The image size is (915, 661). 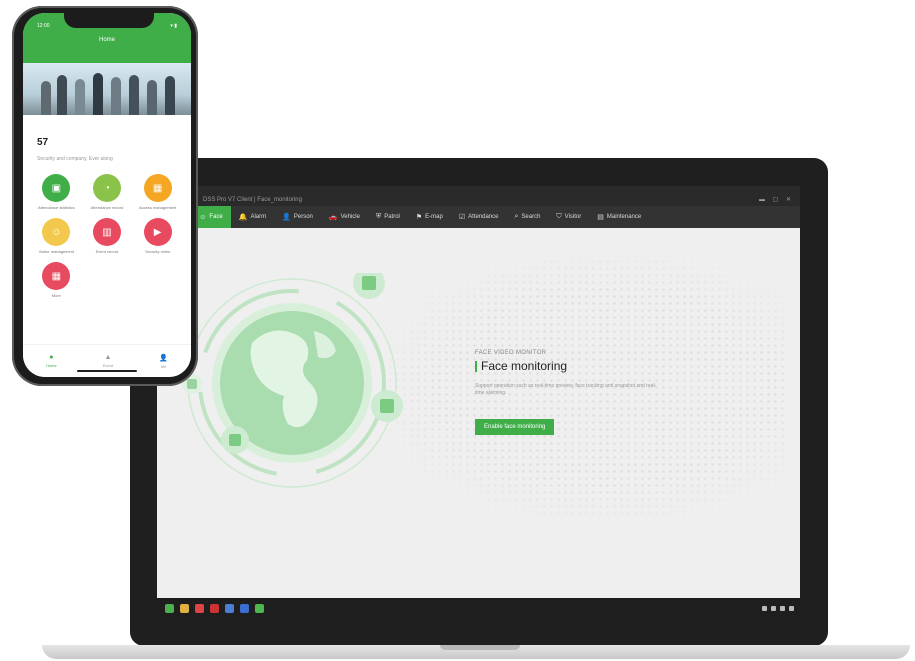 I want to click on menu-item-e-map: ⚑ E-map, so click(x=429, y=217).